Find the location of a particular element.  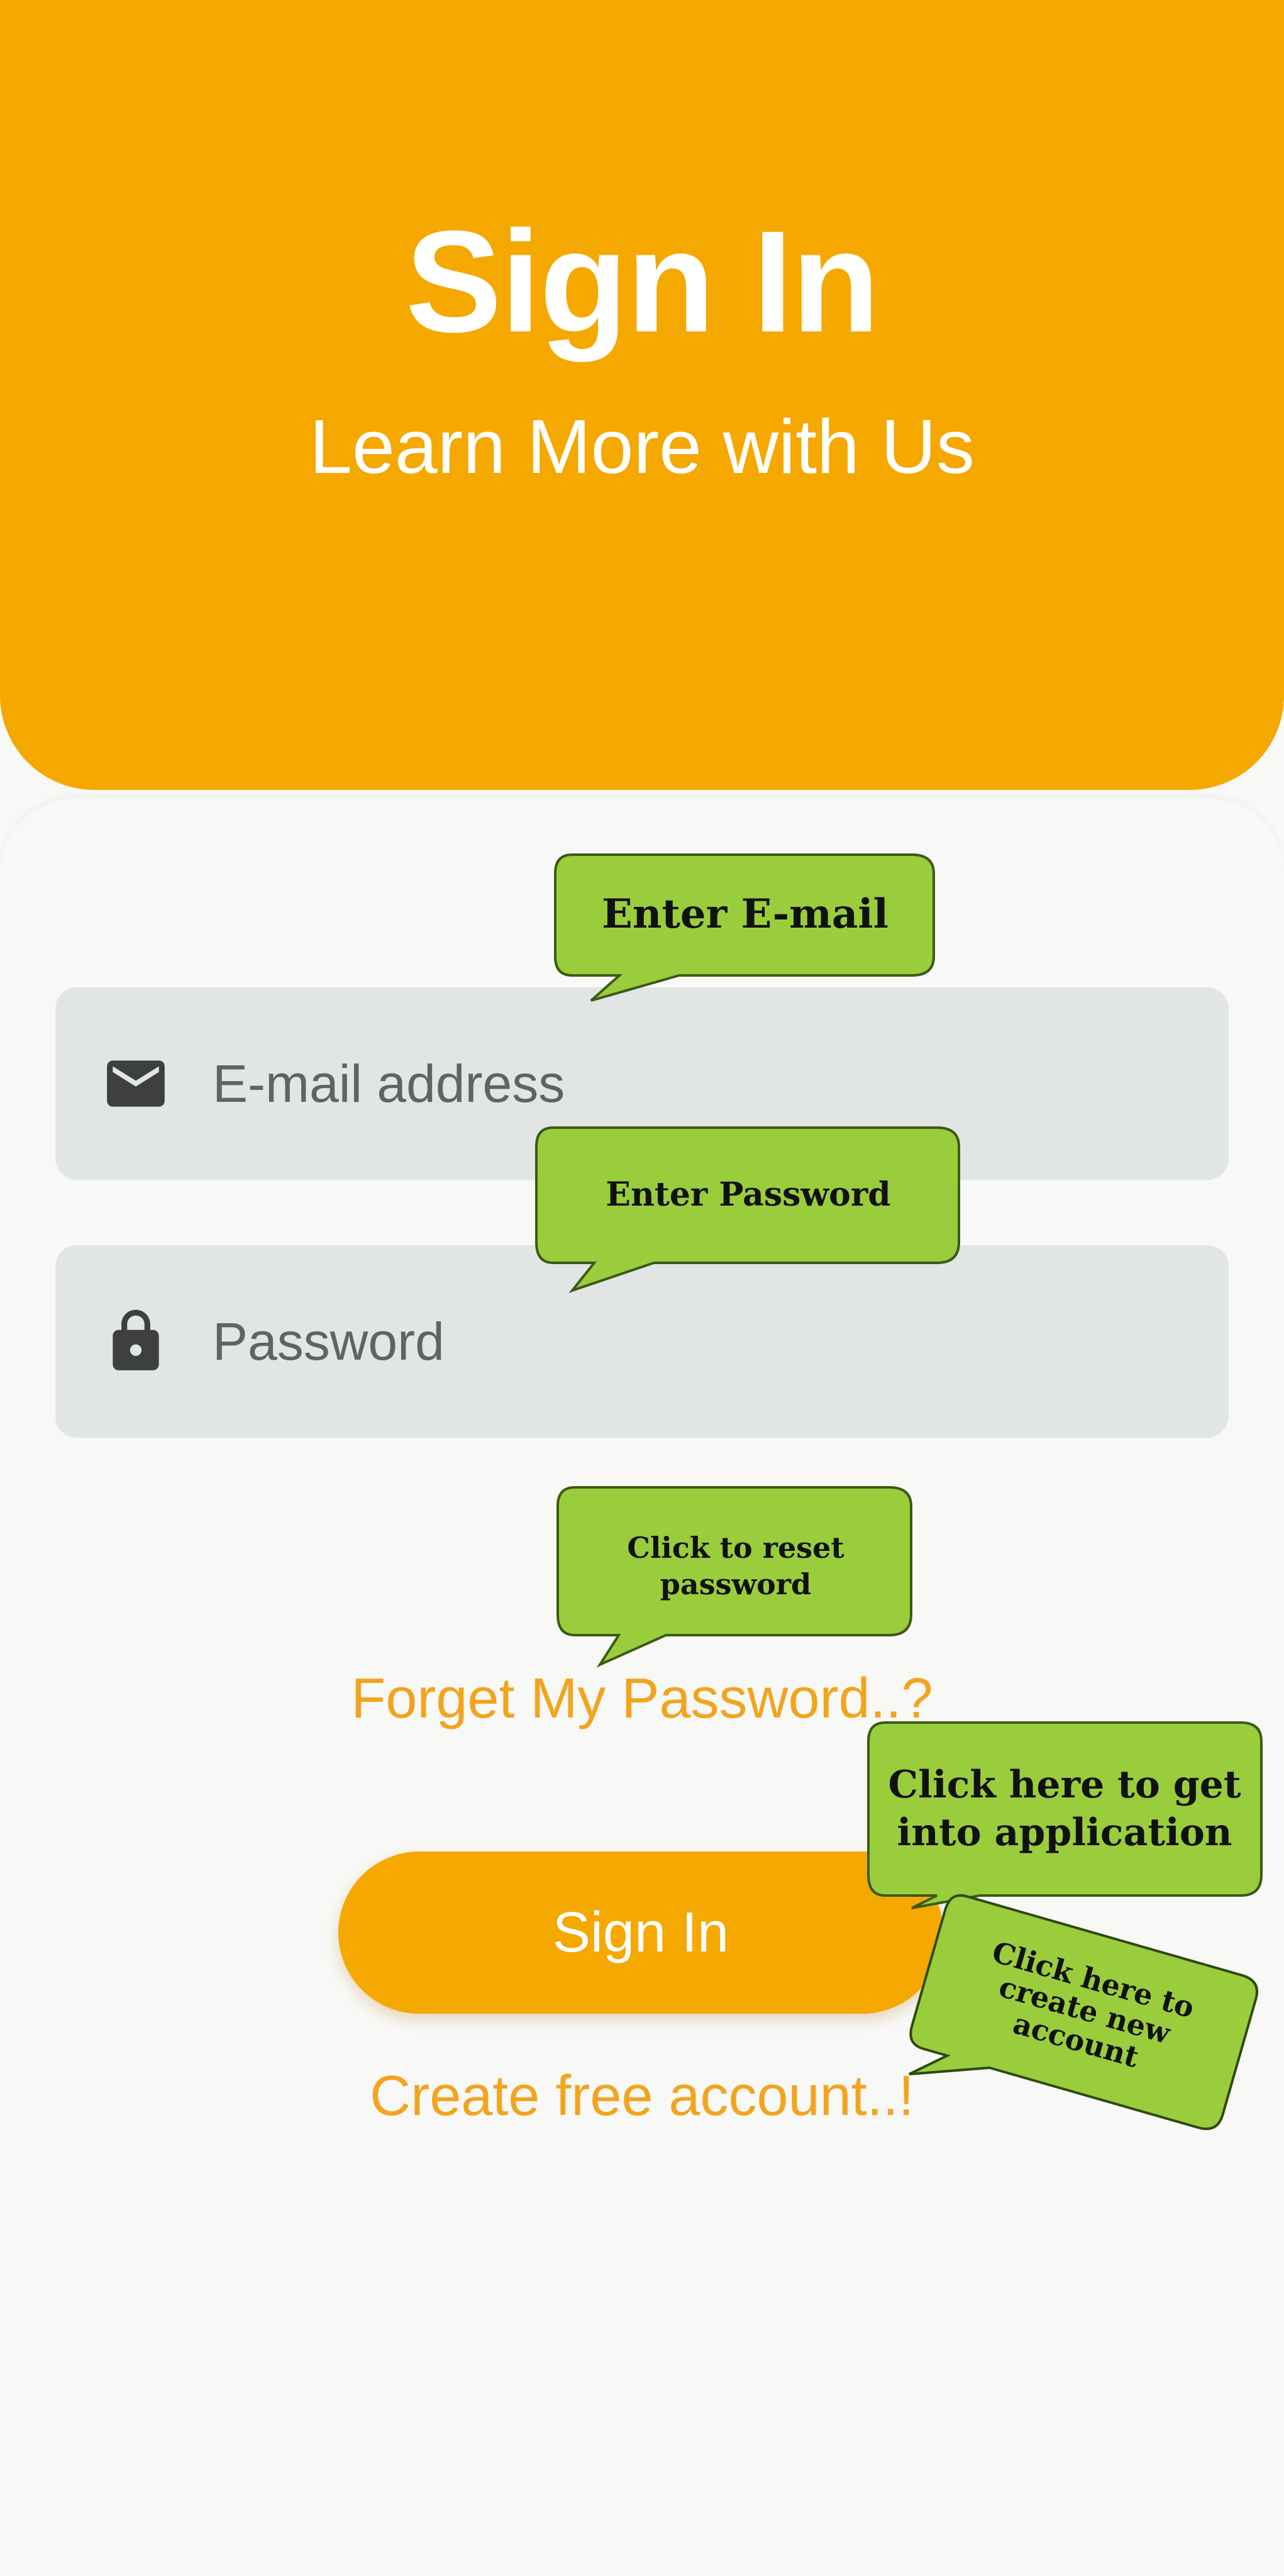

page-title: Sign In is located at coordinates (642, 281).